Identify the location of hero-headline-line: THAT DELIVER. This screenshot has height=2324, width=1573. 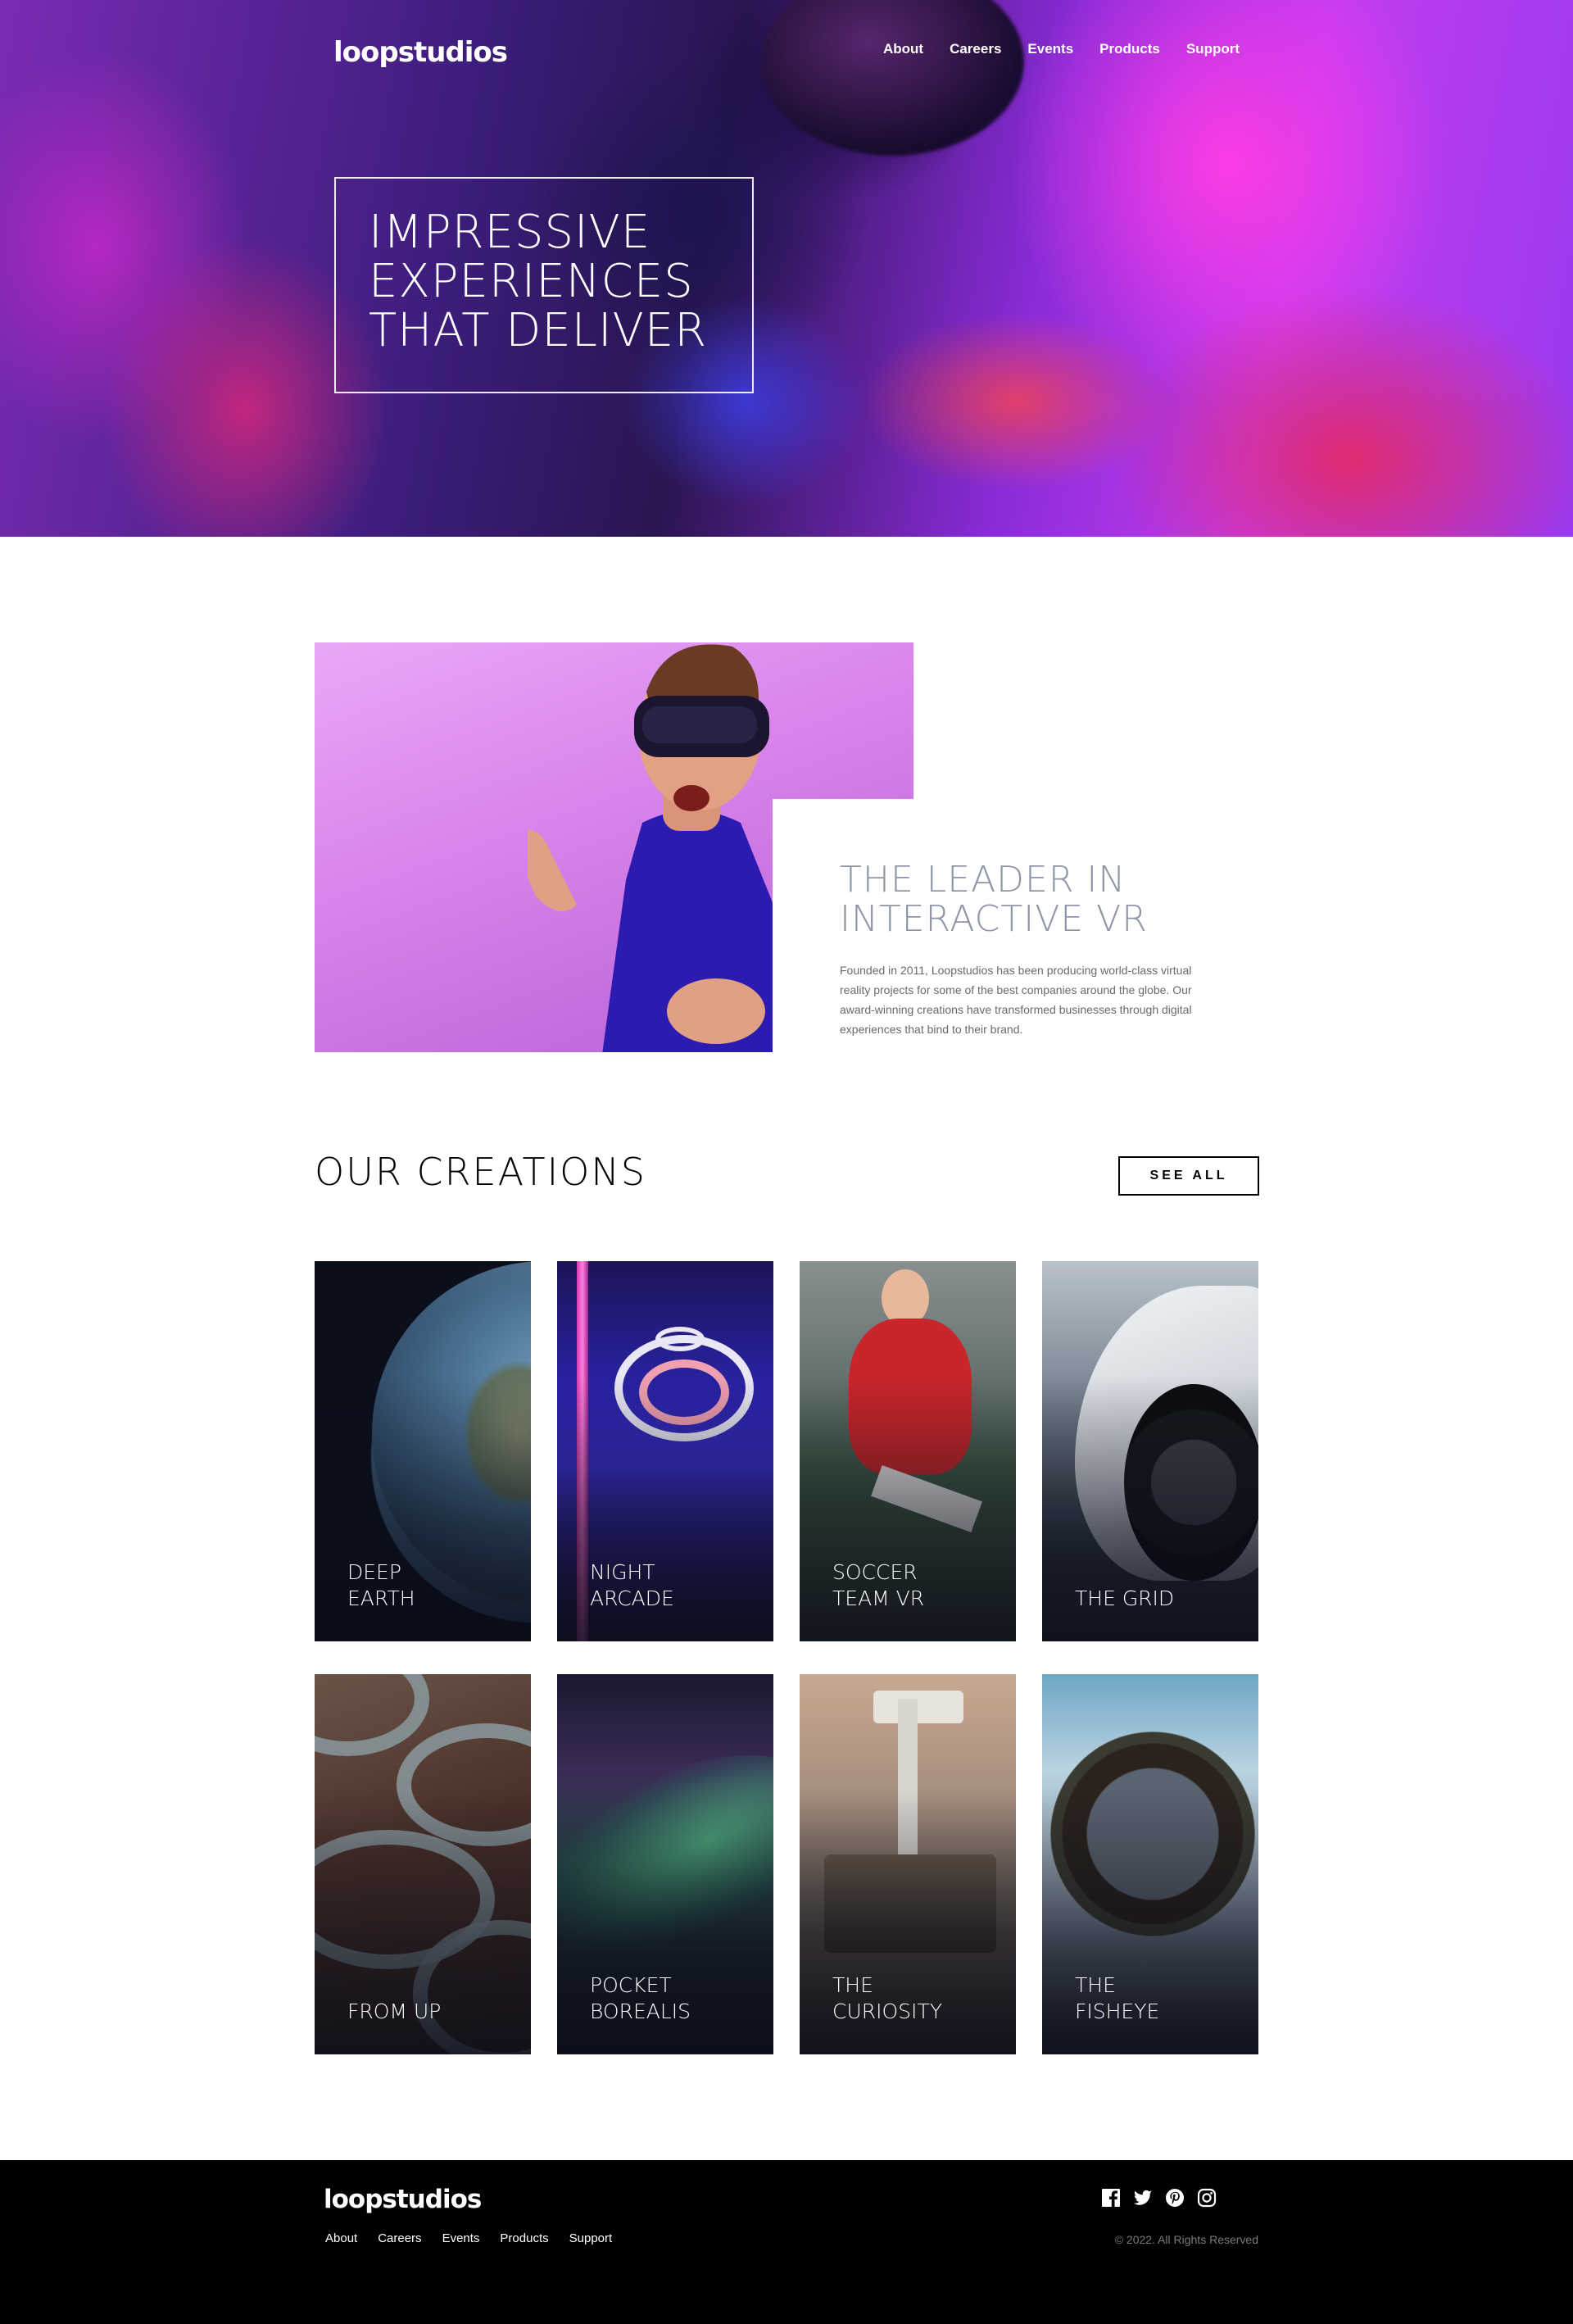
(538, 330).